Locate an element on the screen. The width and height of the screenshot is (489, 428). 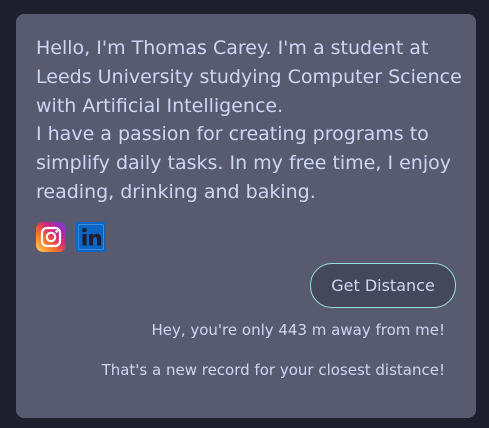
linkedin-icon is located at coordinates (91, 237).